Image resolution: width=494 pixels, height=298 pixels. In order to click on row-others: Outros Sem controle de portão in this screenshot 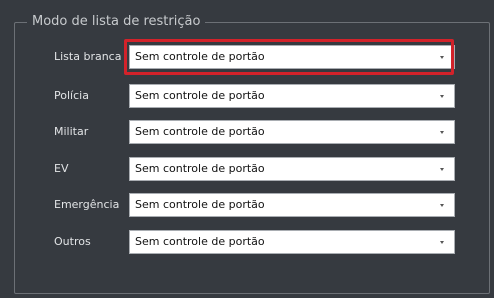, I will do `click(247, 242)`.